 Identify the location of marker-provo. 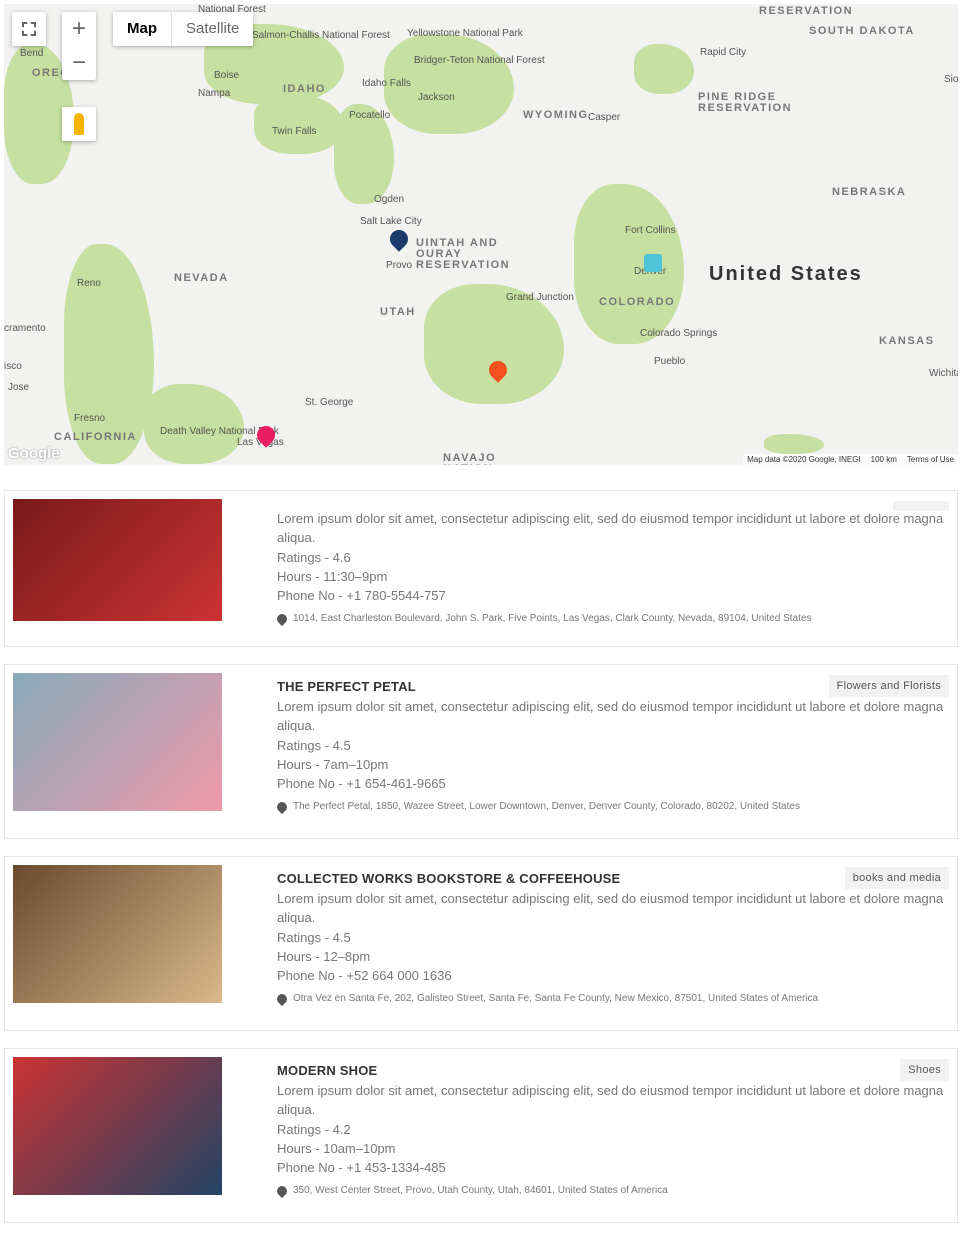
(399, 239).